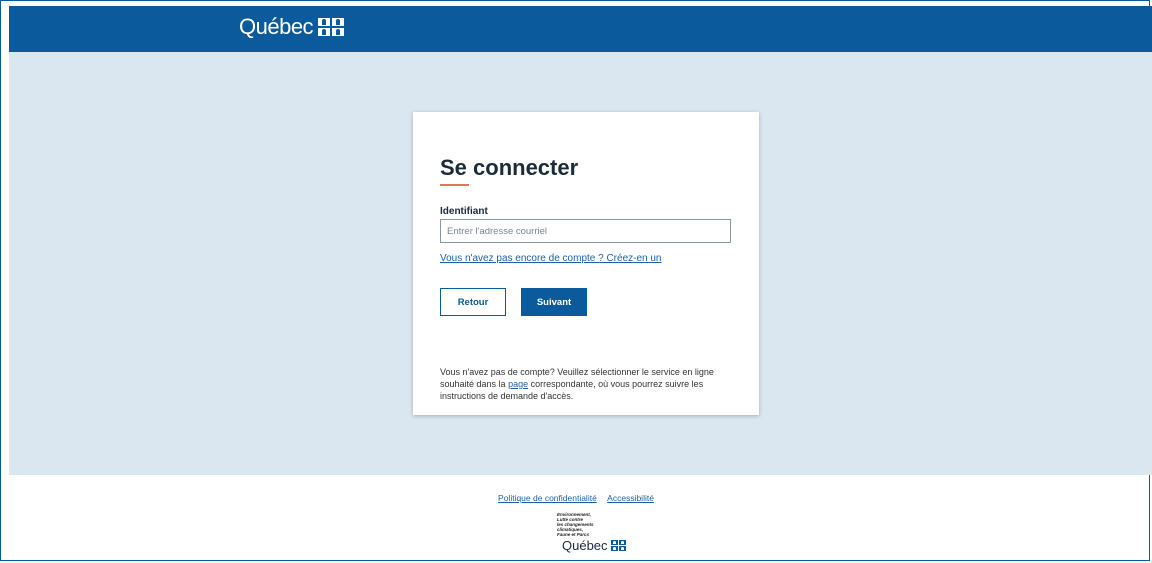 The image size is (1152, 563). Describe the element at coordinates (585, 545) in the screenshot. I see `footer-brand-text: Québec` at that location.